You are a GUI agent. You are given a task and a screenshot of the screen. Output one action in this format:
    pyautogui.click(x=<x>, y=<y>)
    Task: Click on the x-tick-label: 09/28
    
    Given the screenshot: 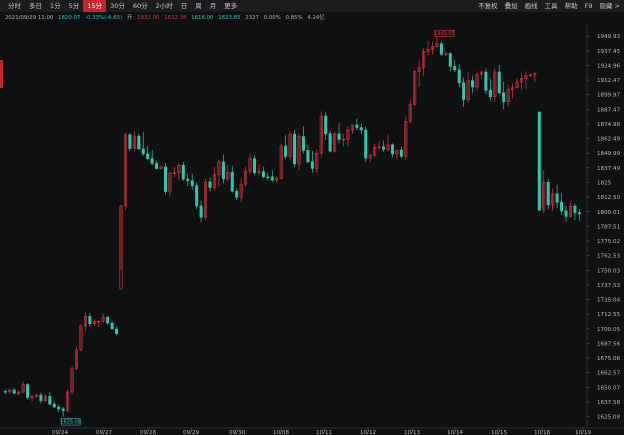 What is the action you would take?
    pyautogui.click(x=148, y=432)
    